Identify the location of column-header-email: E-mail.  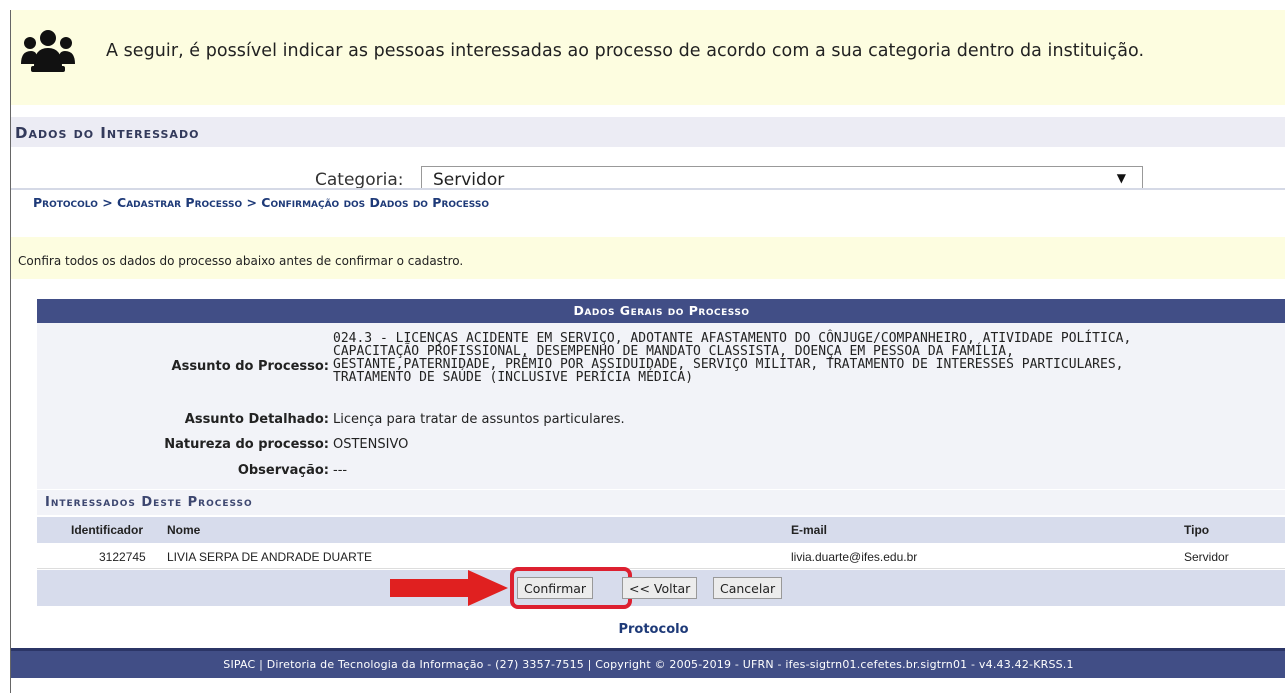
(809, 530).